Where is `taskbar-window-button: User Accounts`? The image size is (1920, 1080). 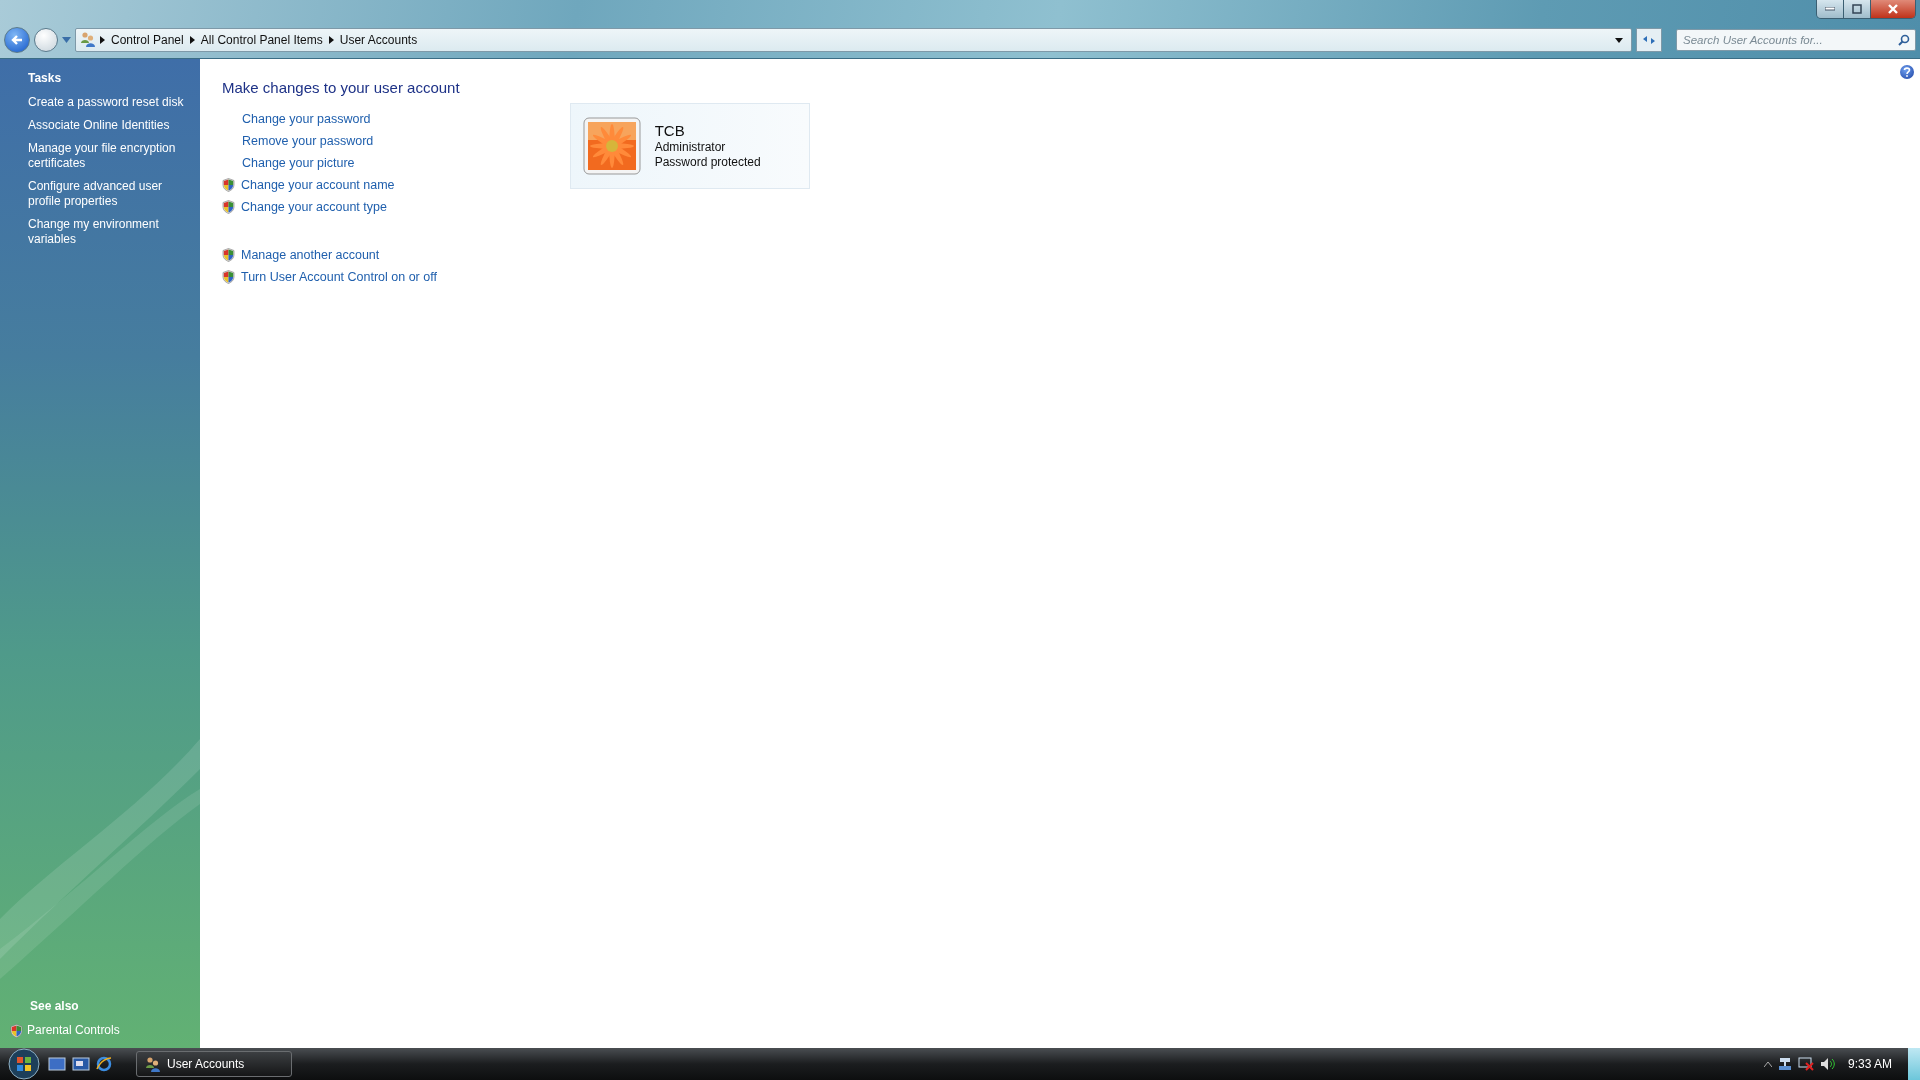
taskbar-window-button: User Accounts is located at coordinates (214, 1064).